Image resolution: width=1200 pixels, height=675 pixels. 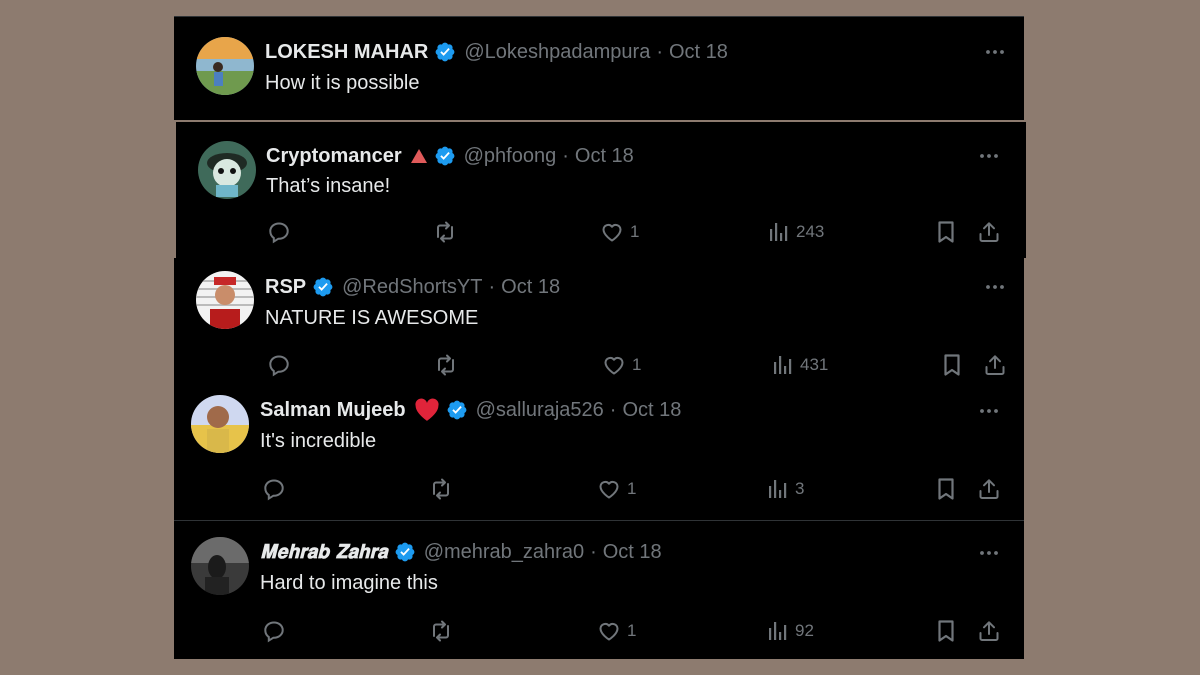 What do you see at coordinates (510, 156) in the screenshot?
I see `author-handle: @phfoong` at bounding box center [510, 156].